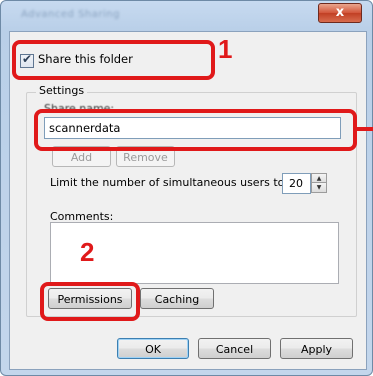 Image resolution: width=373 pixels, height=376 pixels. What do you see at coordinates (90, 298) in the screenshot?
I see `permissions-button: Permissions` at bounding box center [90, 298].